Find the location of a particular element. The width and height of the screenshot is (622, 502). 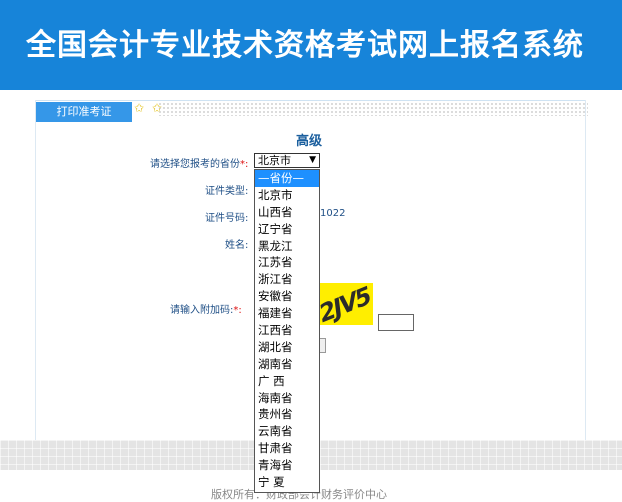

cert-type-label: 证件类型: is located at coordinates (227, 191).